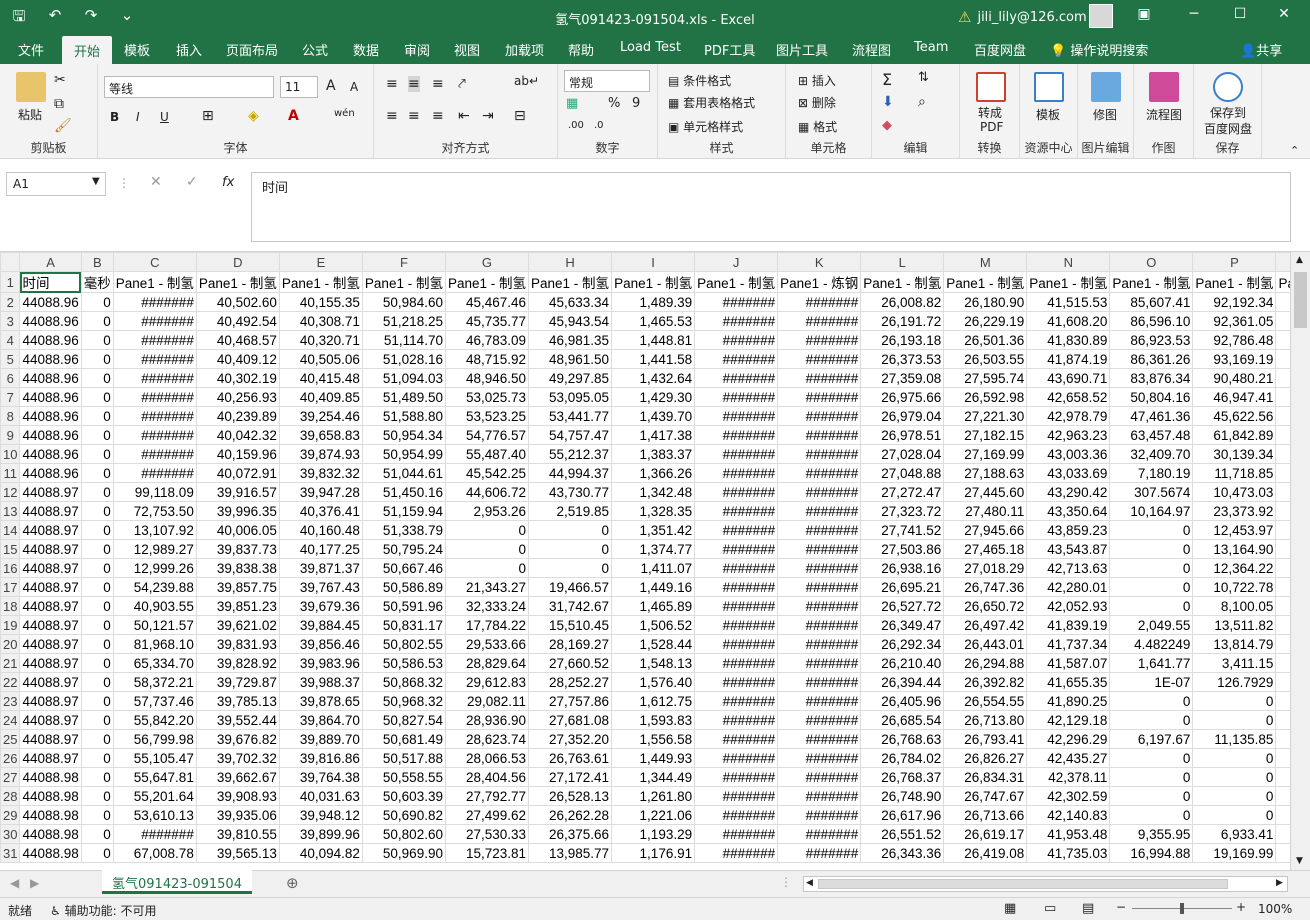 The image size is (1310, 920). I want to click on cell: 26,650.72, so click(985, 606).